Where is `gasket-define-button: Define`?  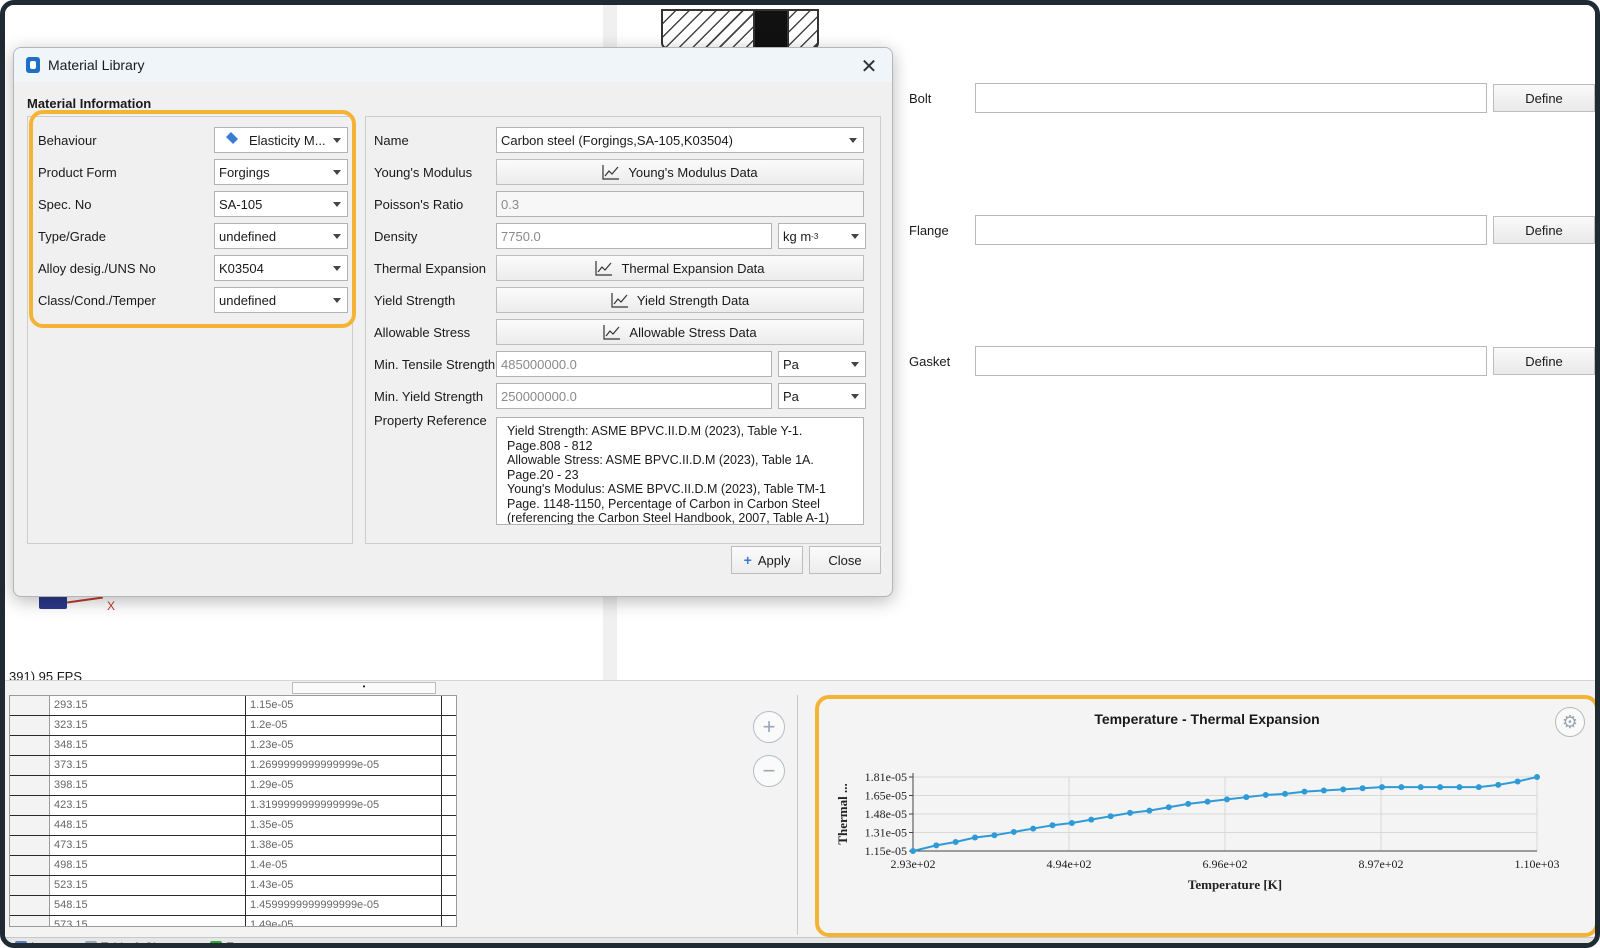
gasket-define-button: Define is located at coordinates (1544, 361).